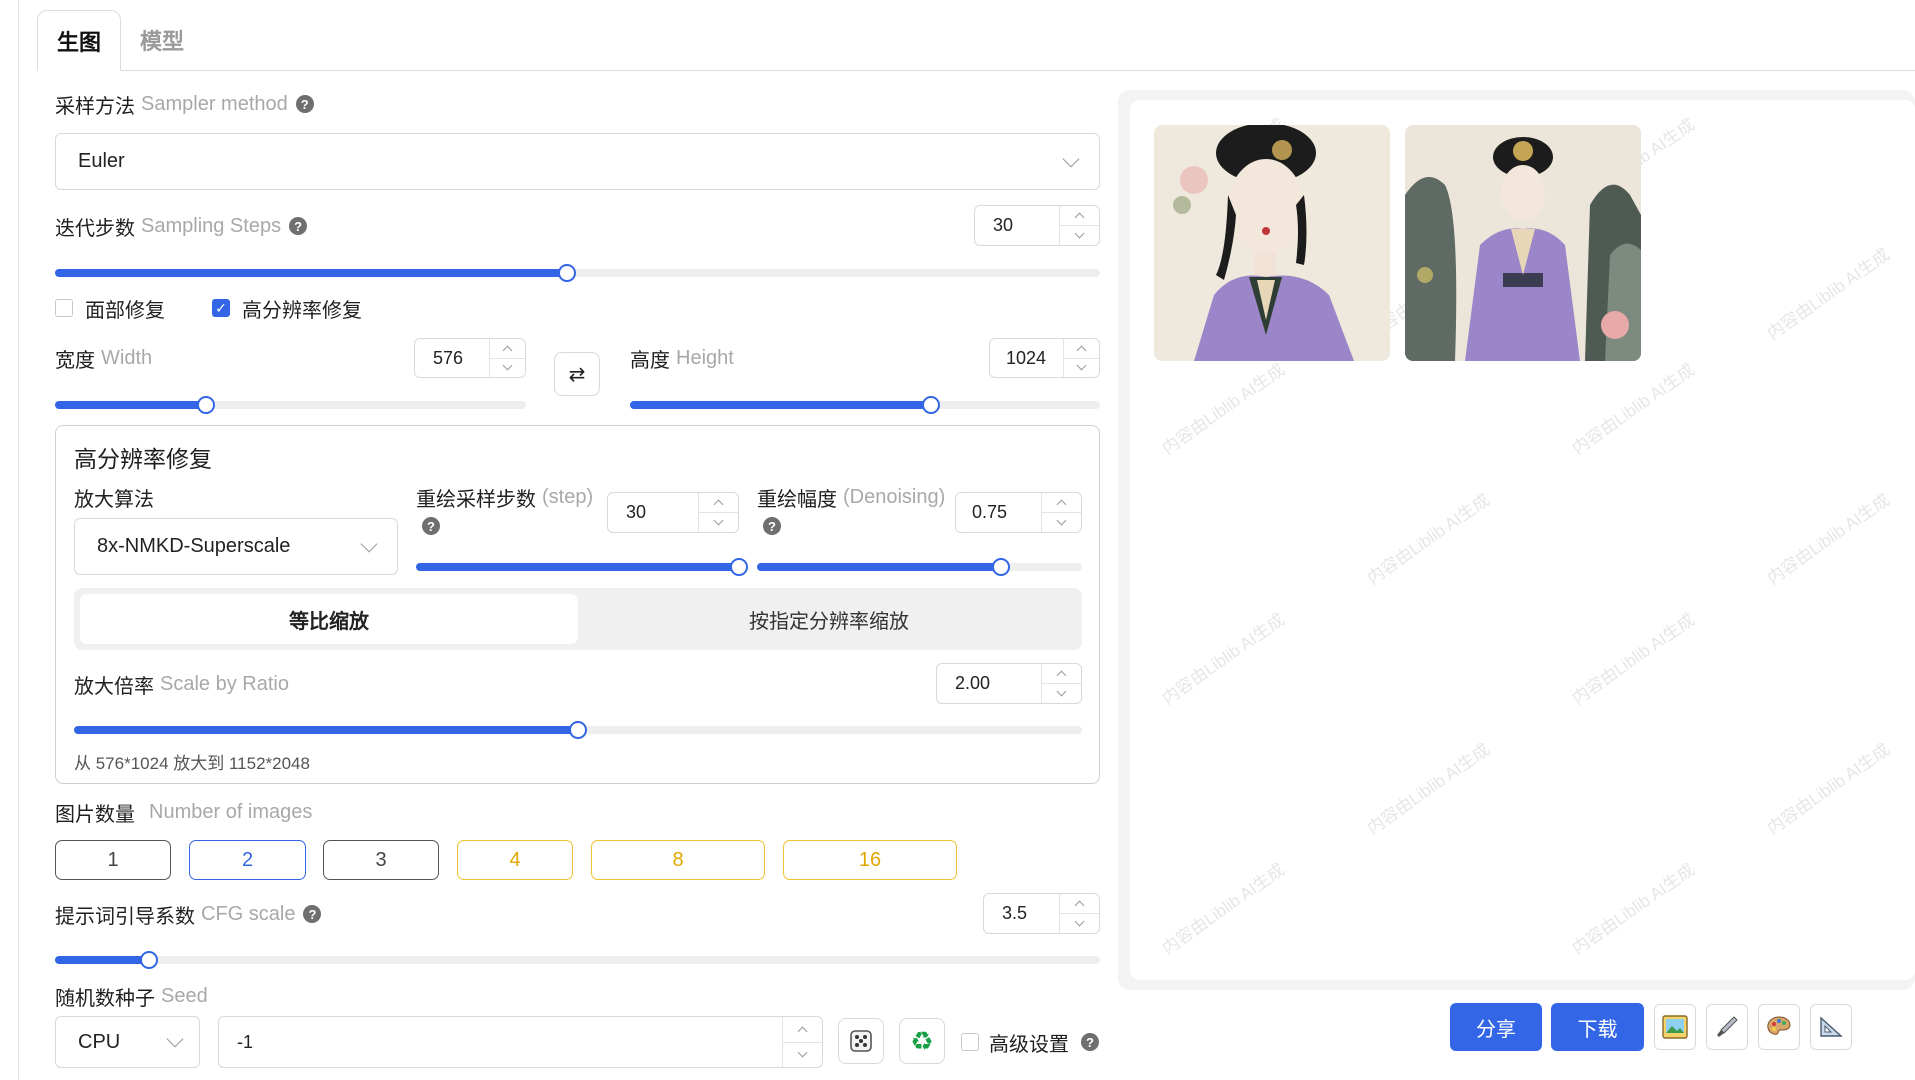 The height and width of the screenshot is (1080, 1915). Describe the element at coordinates (1597, 1027) in the screenshot. I see `download-button: 下载` at that location.